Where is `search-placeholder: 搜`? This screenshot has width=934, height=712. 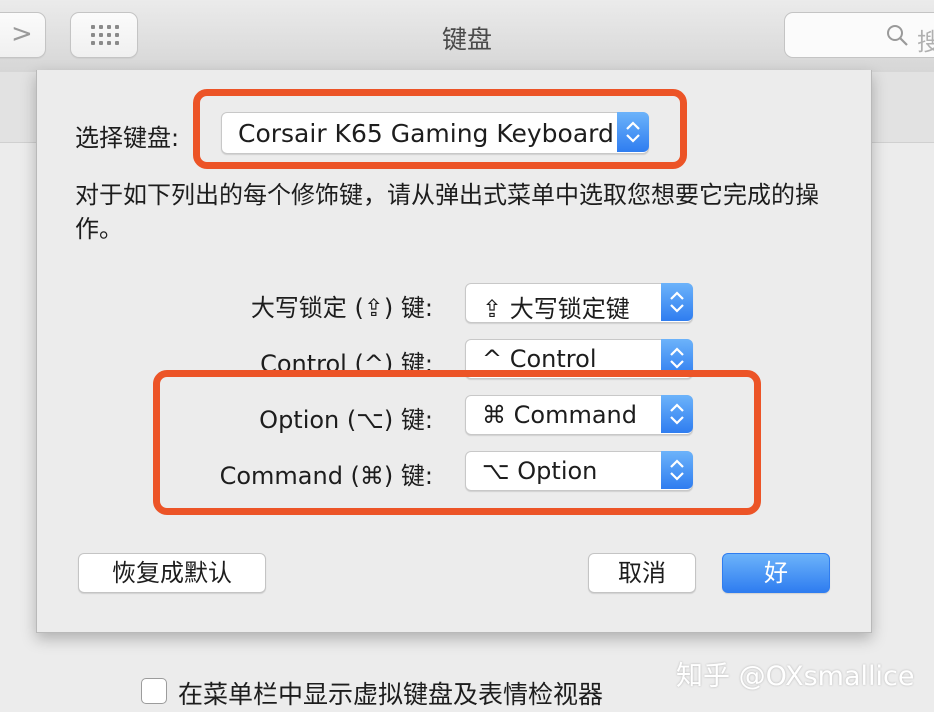 search-placeholder: 搜 is located at coordinates (925, 42).